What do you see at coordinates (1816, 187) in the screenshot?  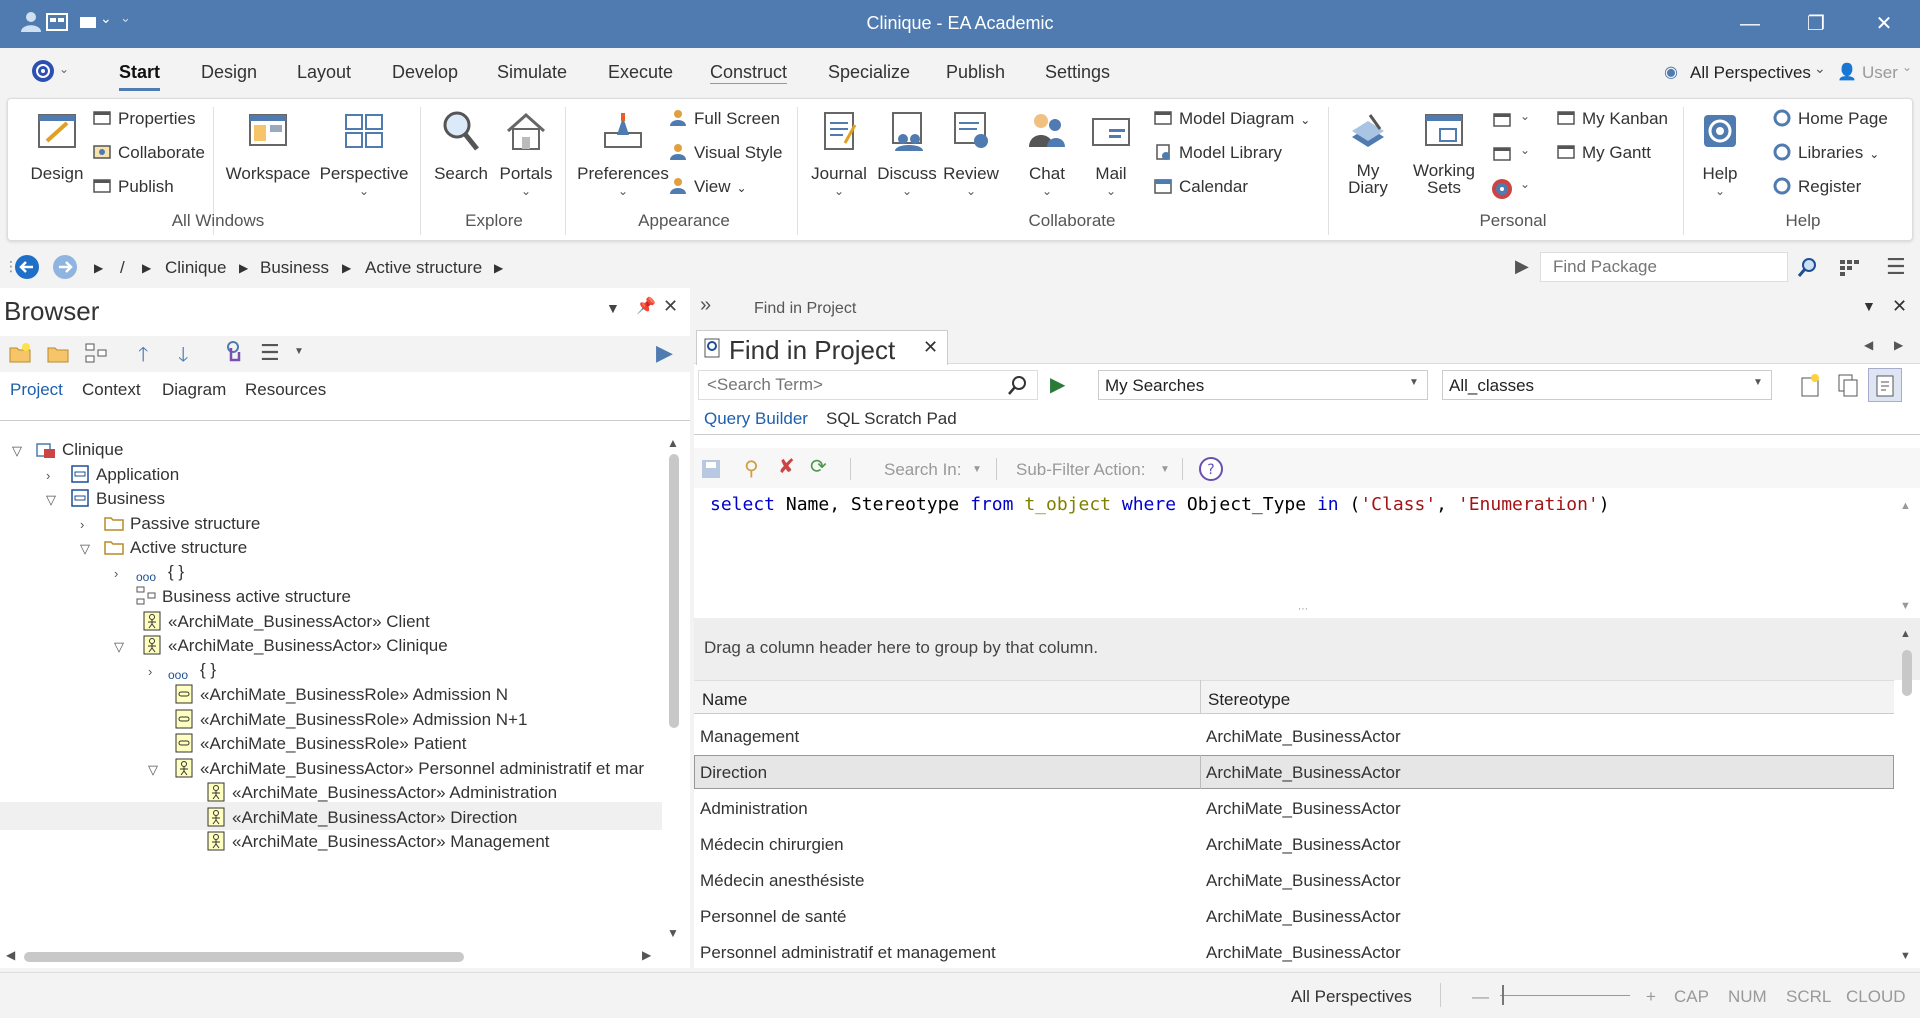 I see `register-button: Register` at bounding box center [1816, 187].